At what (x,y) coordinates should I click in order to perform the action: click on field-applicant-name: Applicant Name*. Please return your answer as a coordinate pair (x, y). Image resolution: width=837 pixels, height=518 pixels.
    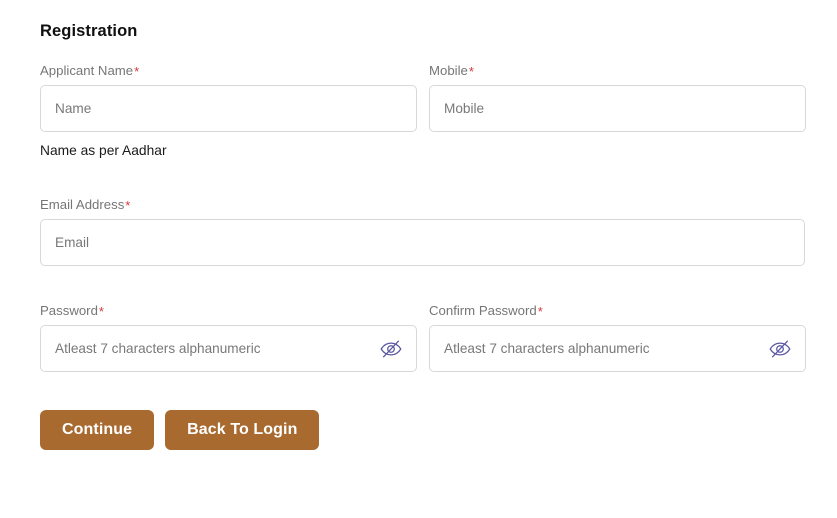
    Looking at the image, I should click on (228, 98).